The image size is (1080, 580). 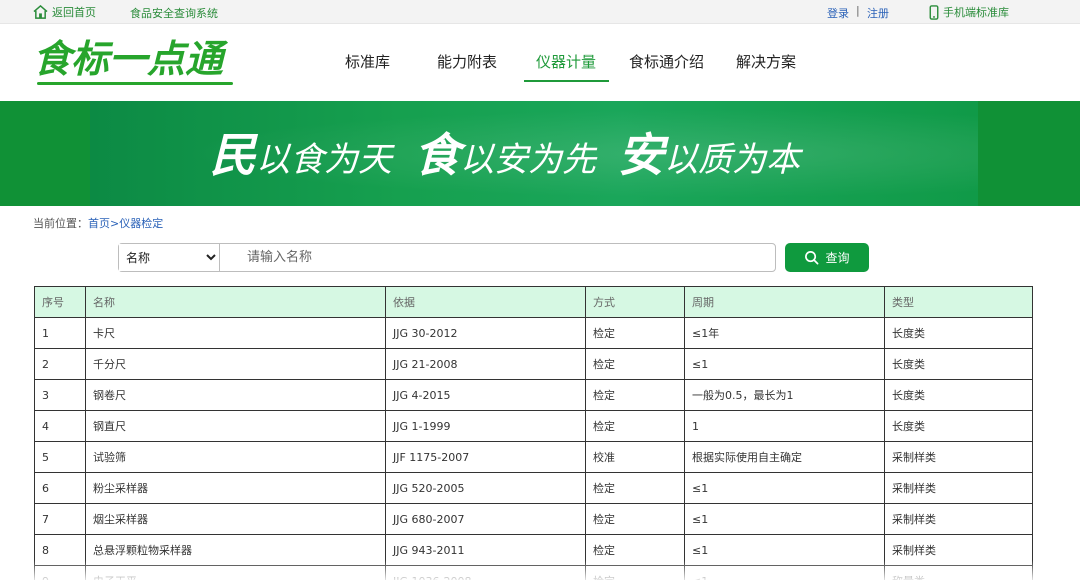 What do you see at coordinates (99, 223) in the screenshot?
I see `breadcrumb-home: 首页` at bounding box center [99, 223].